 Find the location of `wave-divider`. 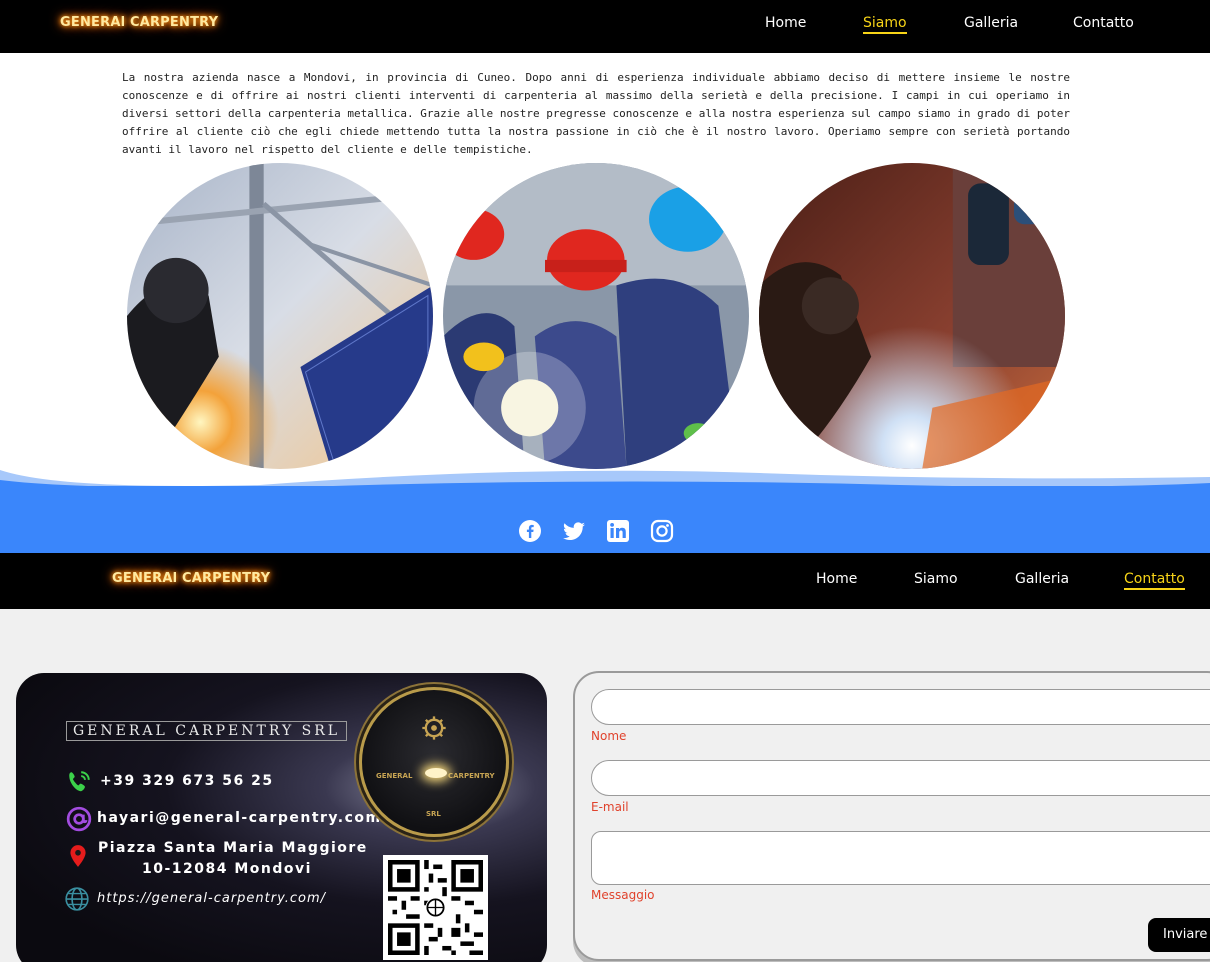

wave-divider is located at coordinates (605, 480).